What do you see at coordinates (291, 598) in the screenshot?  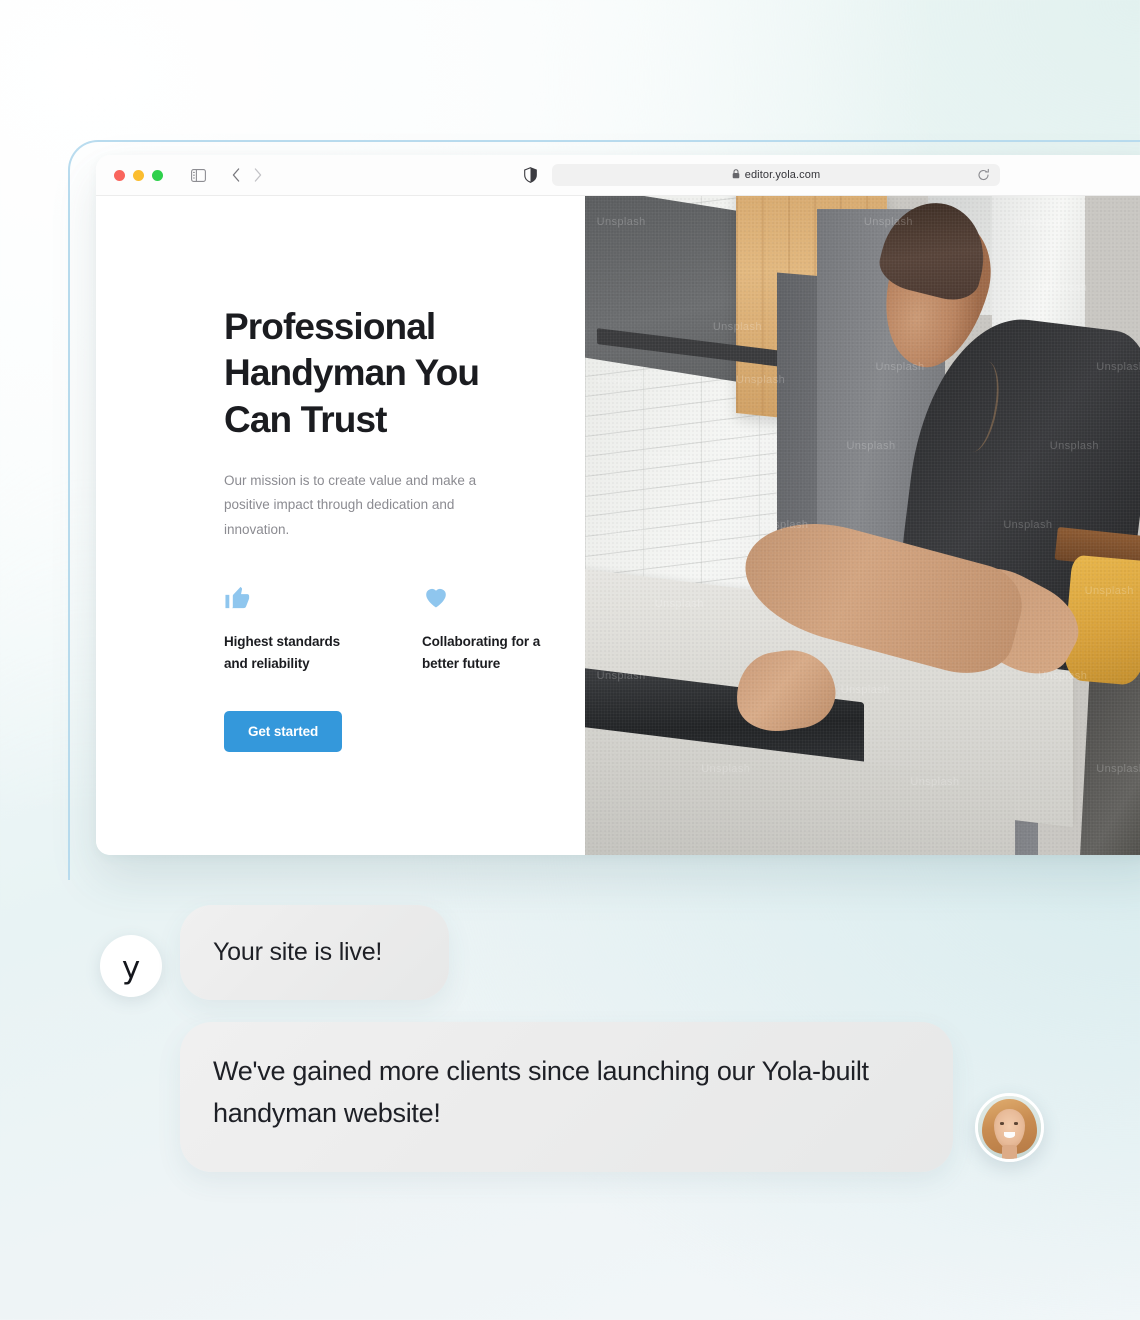 I see `thumbs-up-icon` at bounding box center [291, 598].